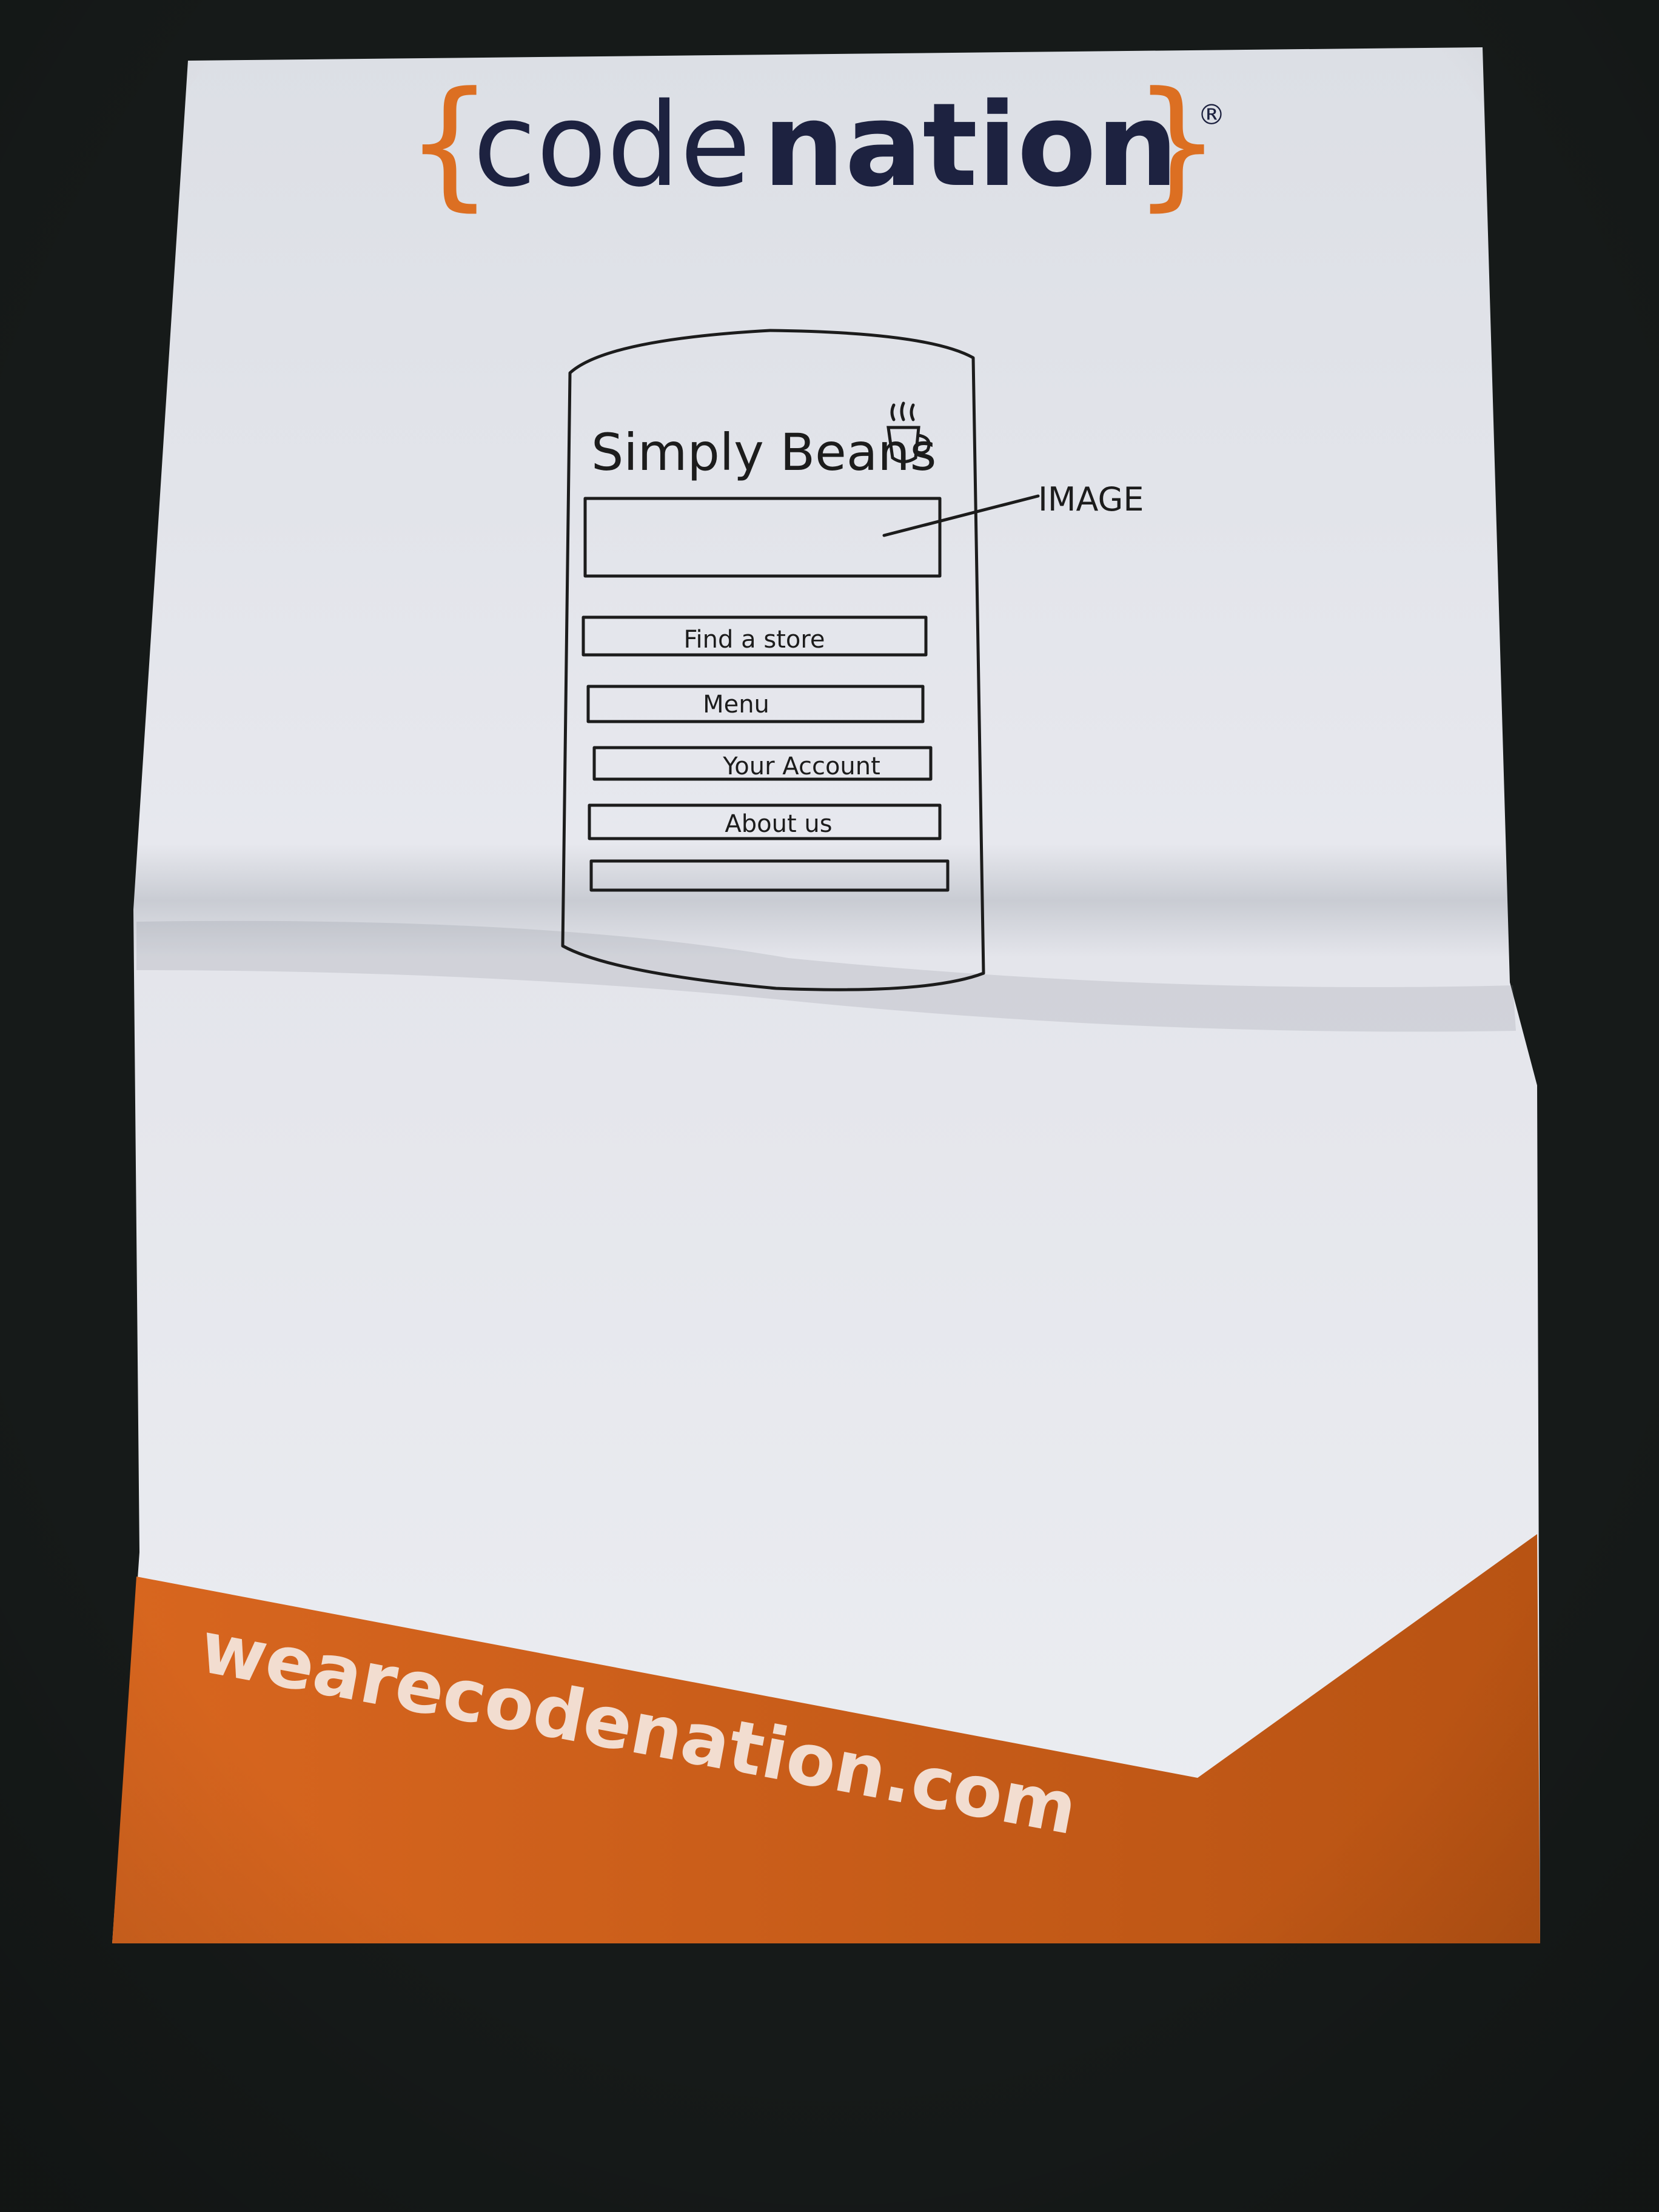  I want to click on logo-wordmark-bold: nation, so click(970, 145).